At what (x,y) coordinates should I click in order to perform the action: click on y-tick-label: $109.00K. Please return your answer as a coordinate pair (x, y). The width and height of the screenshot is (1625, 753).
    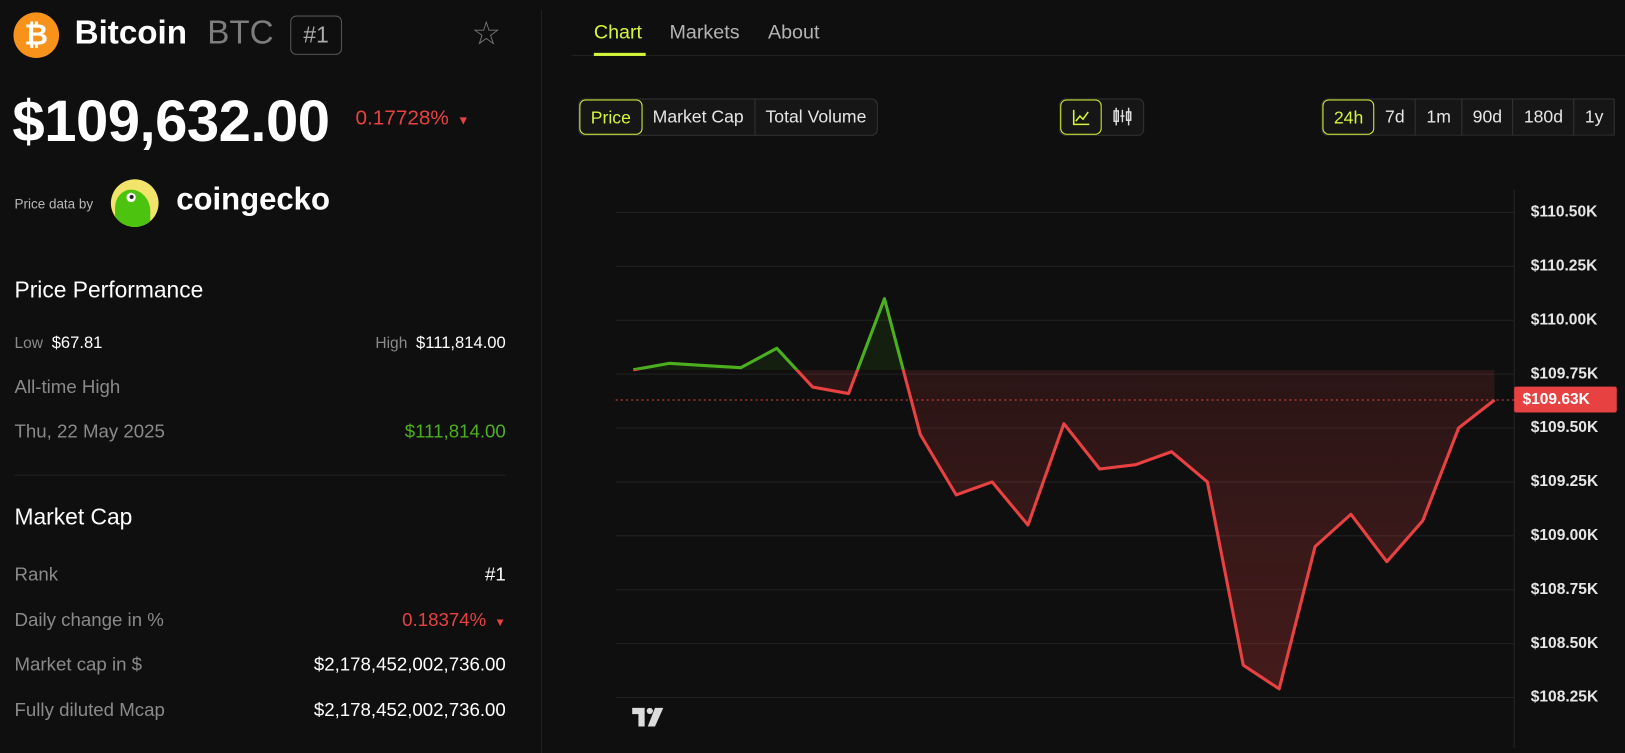
    Looking at the image, I should click on (1564, 535).